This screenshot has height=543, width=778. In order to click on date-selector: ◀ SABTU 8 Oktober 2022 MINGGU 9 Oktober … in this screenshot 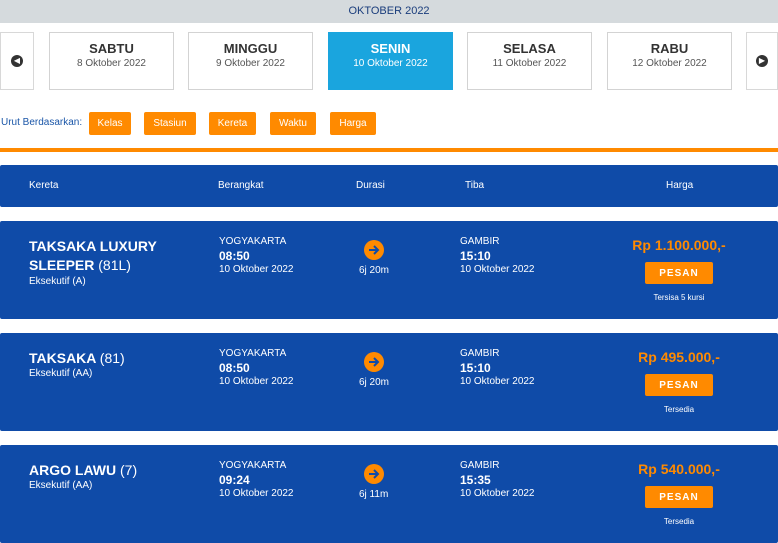, I will do `click(389, 60)`.